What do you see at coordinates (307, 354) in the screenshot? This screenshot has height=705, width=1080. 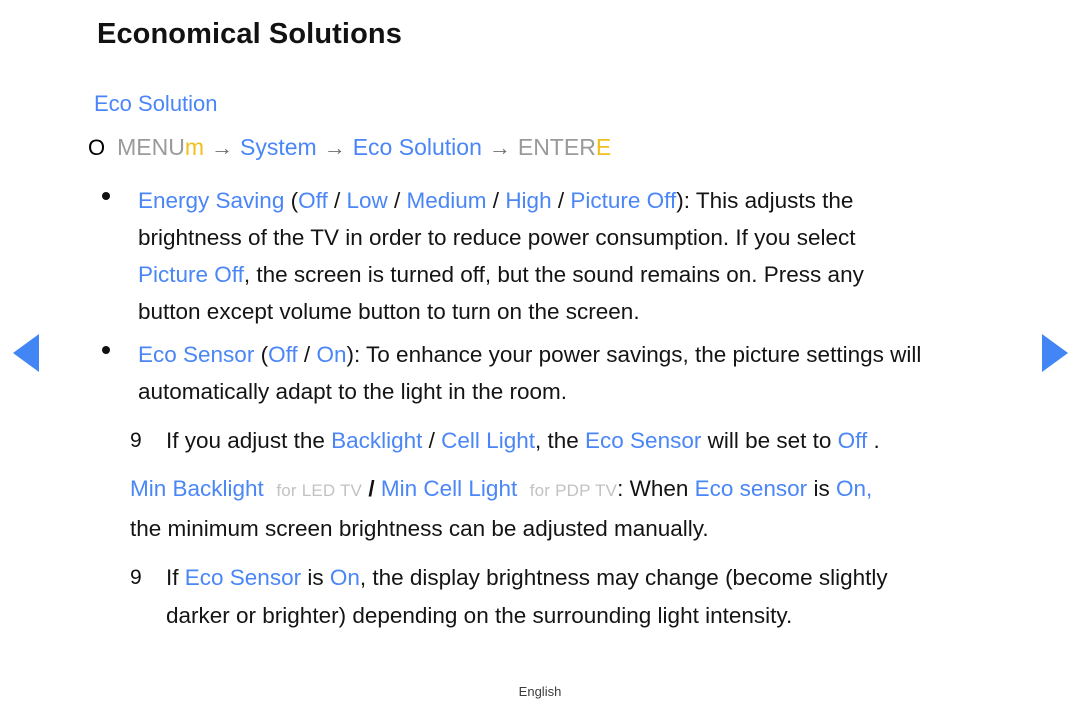 I see `option-sep-5: /` at bounding box center [307, 354].